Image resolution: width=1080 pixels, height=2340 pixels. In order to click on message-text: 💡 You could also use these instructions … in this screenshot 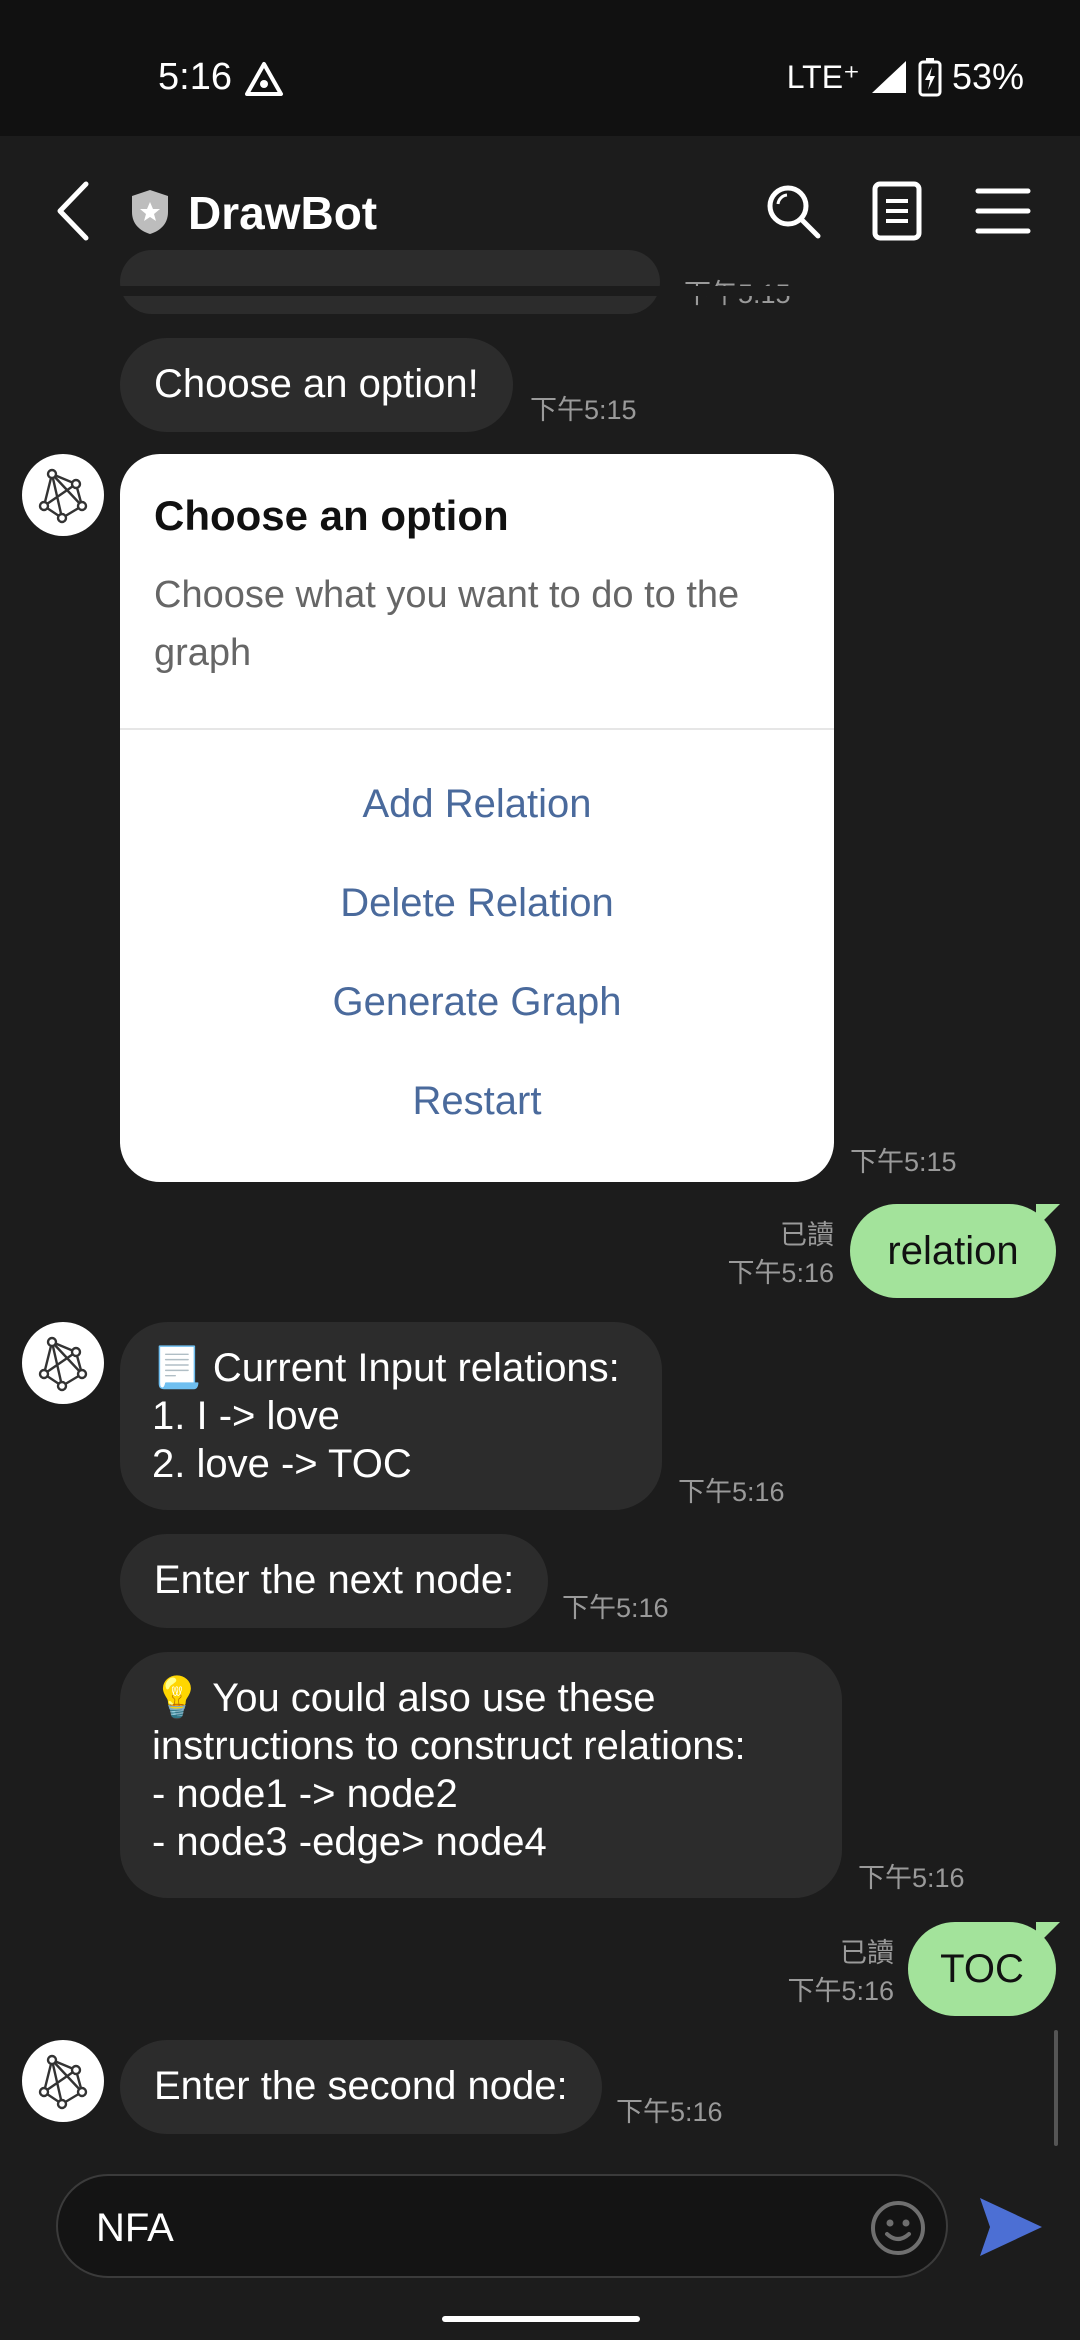, I will do `click(449, 1770)`.